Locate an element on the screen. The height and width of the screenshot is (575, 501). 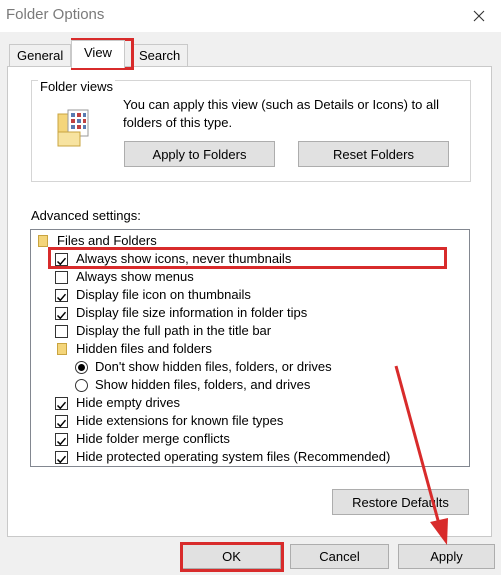
tab-view: View is located at coordinates (98, 54).